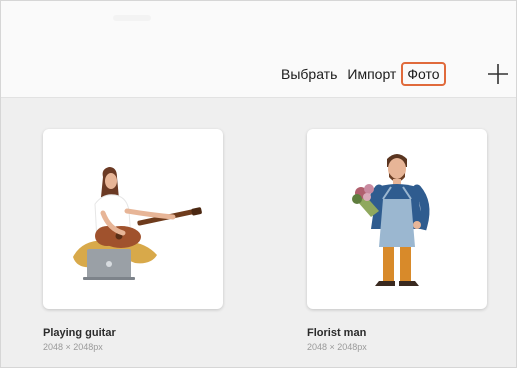  I want to click on document-title: Playing guitar, so click(79, 333).